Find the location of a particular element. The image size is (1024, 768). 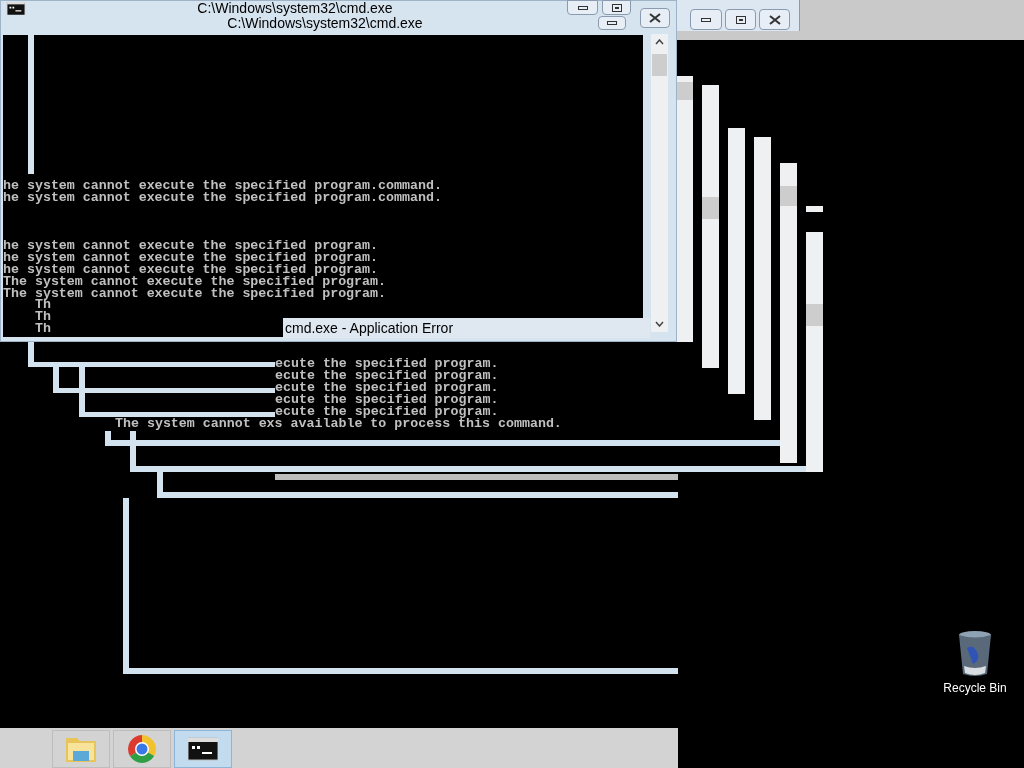

console-line: The system cannot exs available to process this command. is located at coordinates (338, 424).